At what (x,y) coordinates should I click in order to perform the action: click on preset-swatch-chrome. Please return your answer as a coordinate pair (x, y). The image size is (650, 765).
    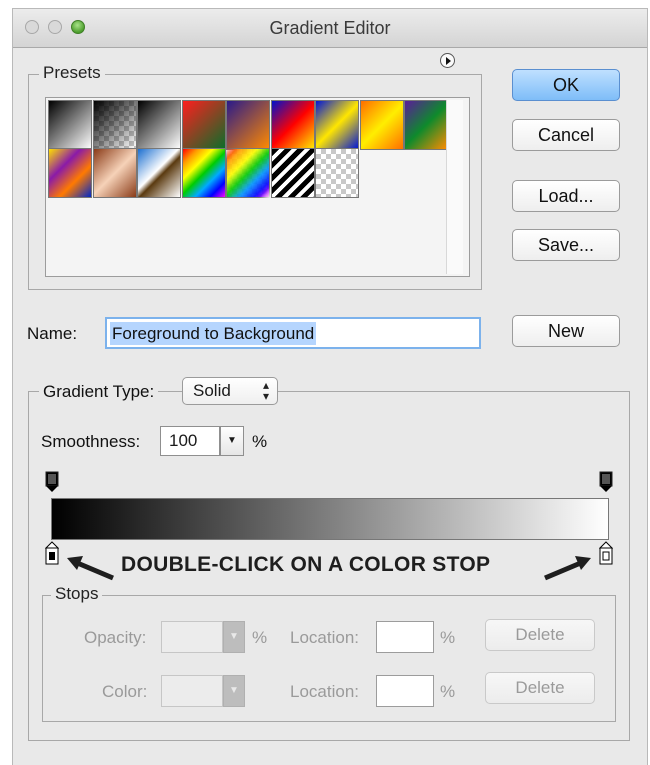
    Looking at the image, I should click on (159, 173).